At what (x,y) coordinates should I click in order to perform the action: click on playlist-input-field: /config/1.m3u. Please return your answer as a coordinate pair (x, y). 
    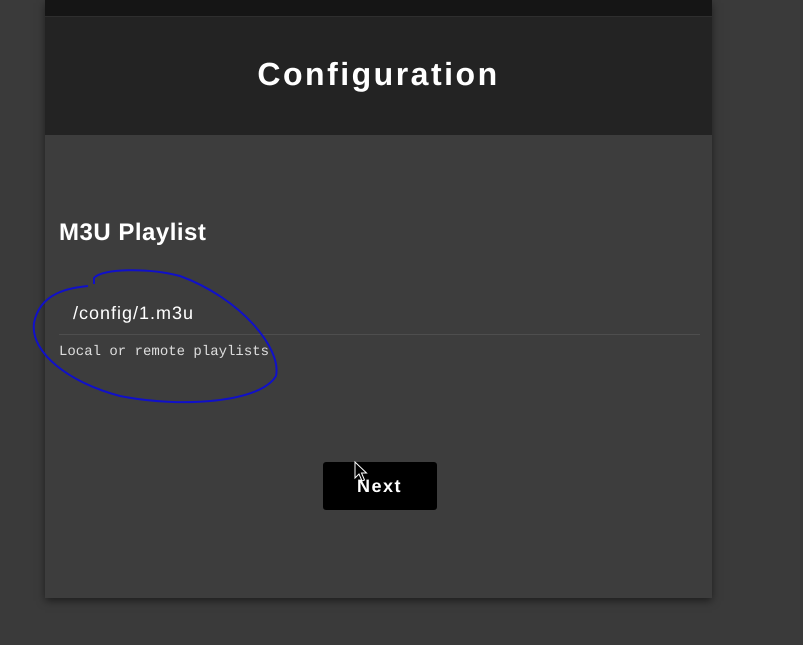
    Looking at the image, I should click on (379, 315).